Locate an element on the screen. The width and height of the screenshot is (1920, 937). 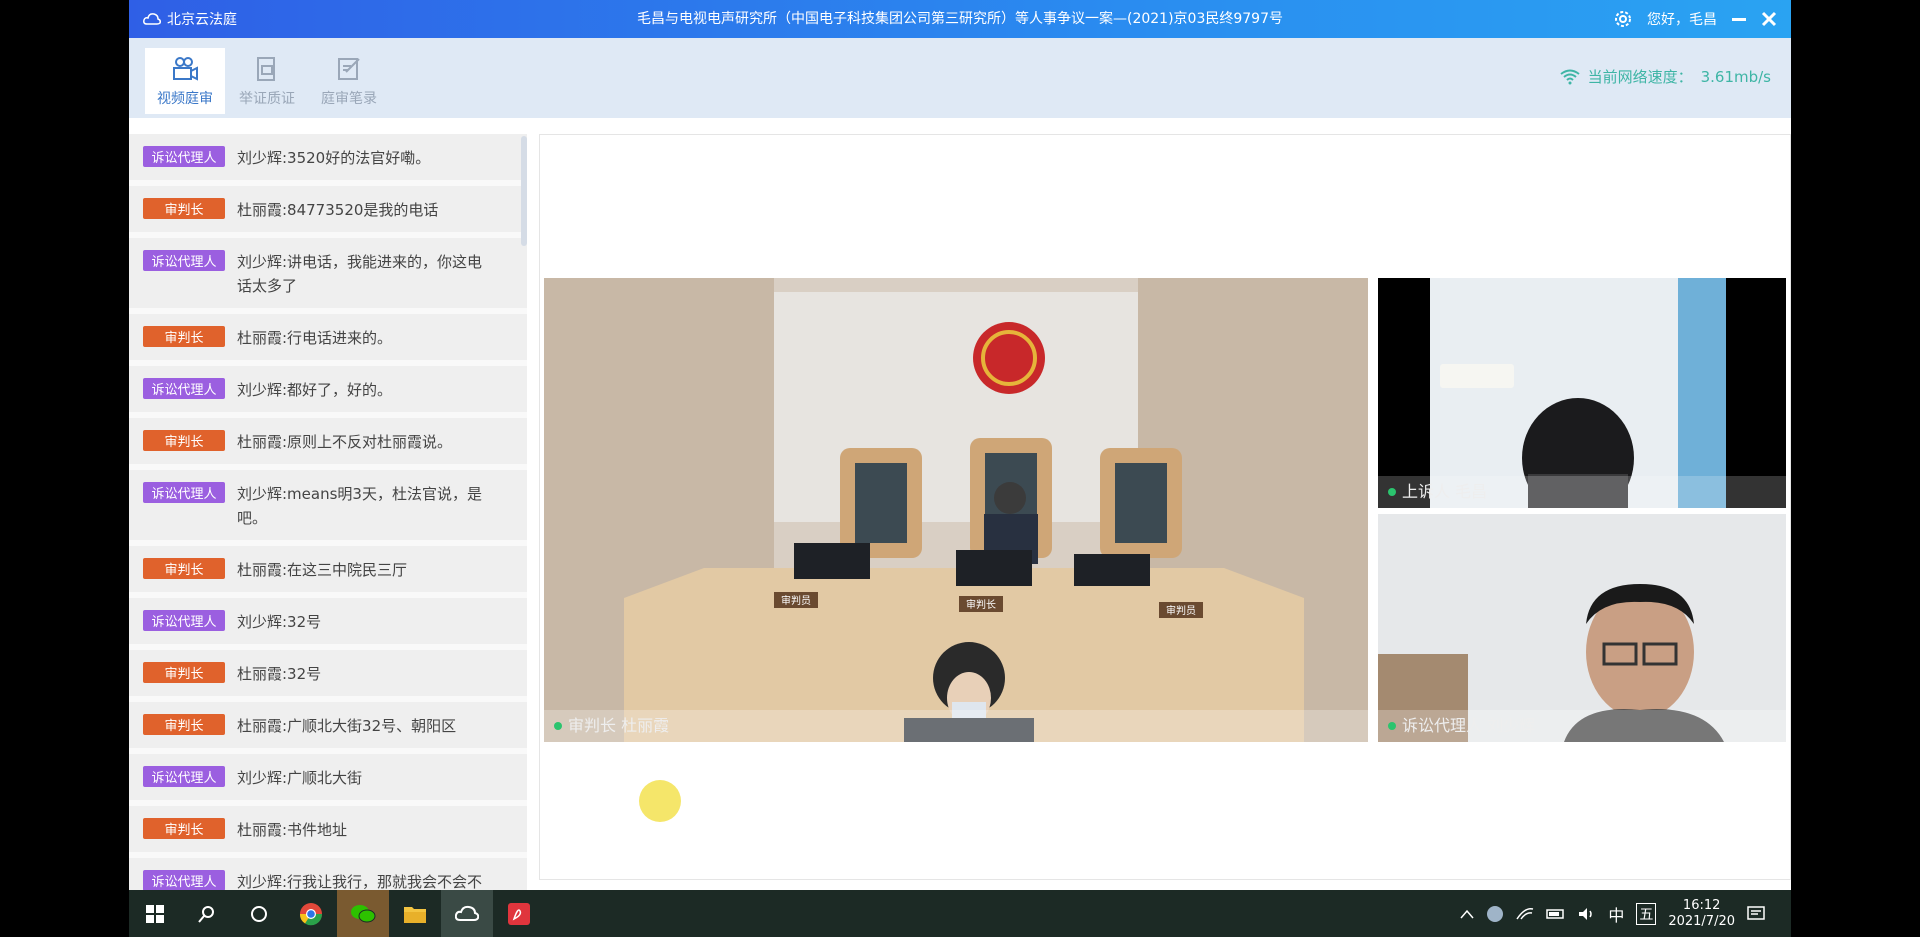
system-tray: 中 五 16:12 2021/7/20 is located at coordinates (1612, 913).